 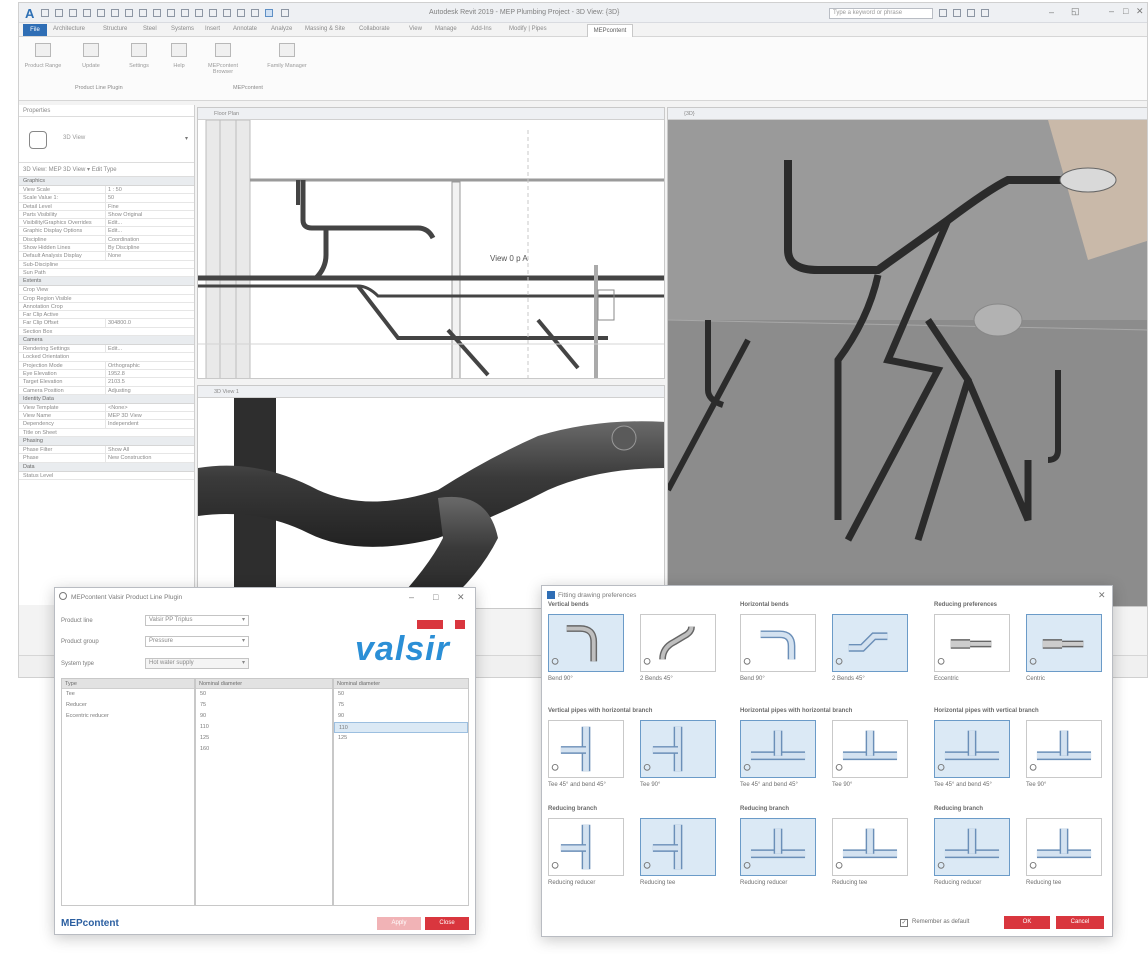 I want to click on property-row: Parts Visibility Show Original, so click(x=106, y=215).